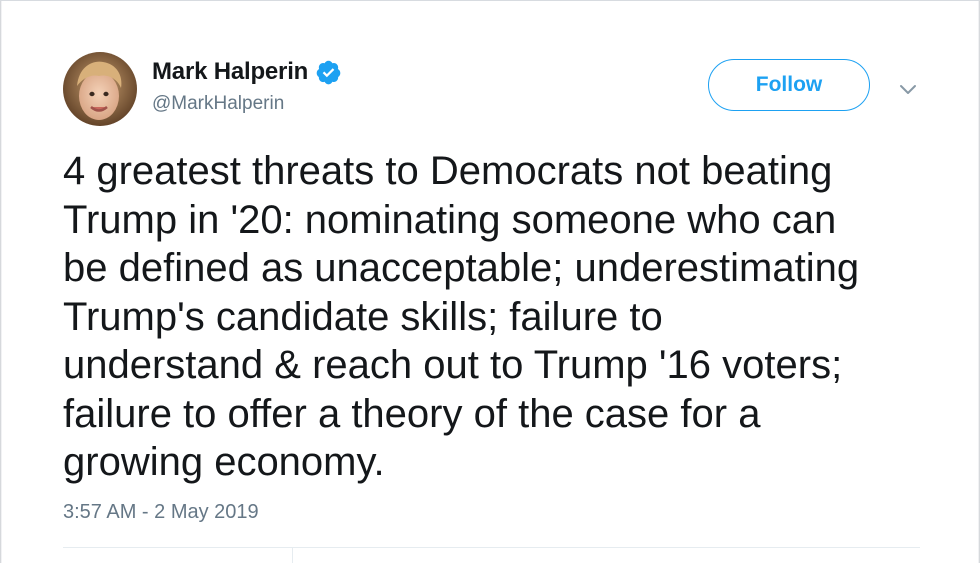  What do you see at coordinates (224, 462) in the screenshot?
I see `tweet-text-line: growing economy.` at bounding box center [224, 462].